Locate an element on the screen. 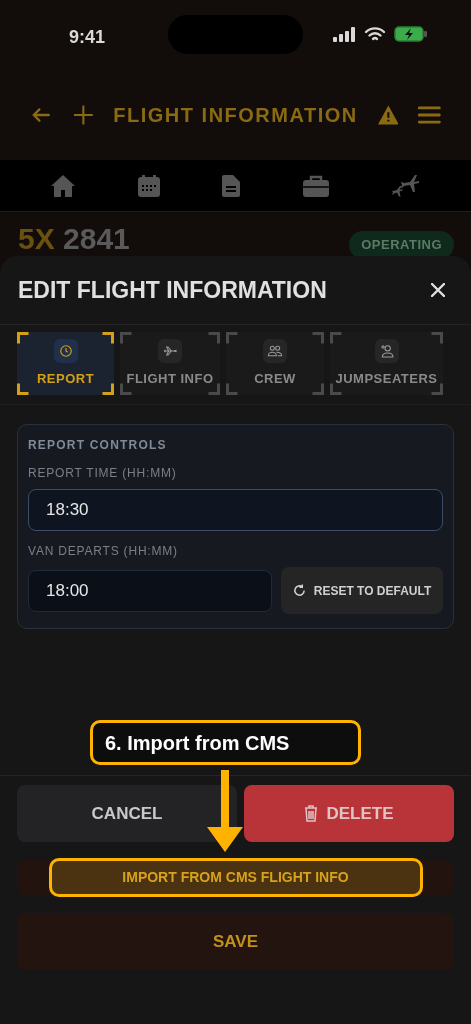  close-icon is located at coordinates (438, 290).